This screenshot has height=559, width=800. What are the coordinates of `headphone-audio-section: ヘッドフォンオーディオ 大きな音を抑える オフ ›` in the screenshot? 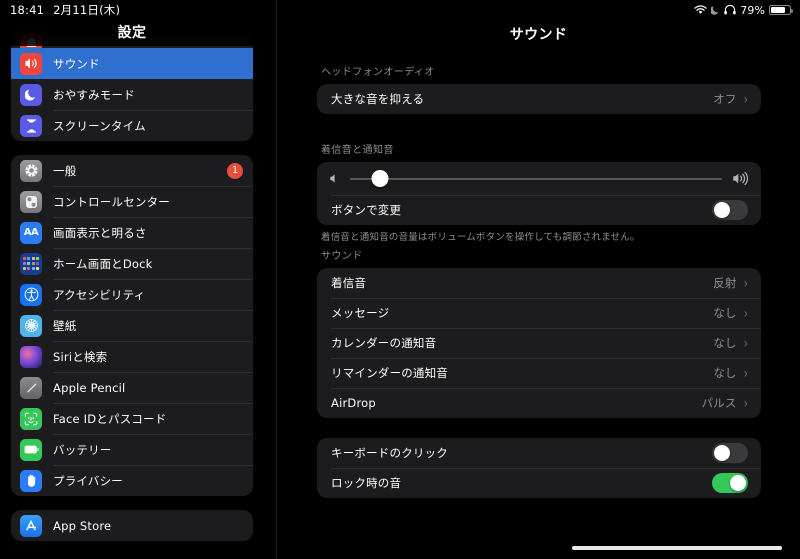 It's located at (539, 88).